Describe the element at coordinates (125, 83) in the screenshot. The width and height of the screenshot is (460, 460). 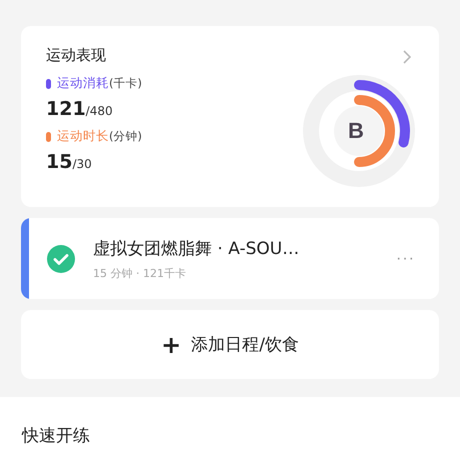
I see `metric-unit: (千卡)` at that location.